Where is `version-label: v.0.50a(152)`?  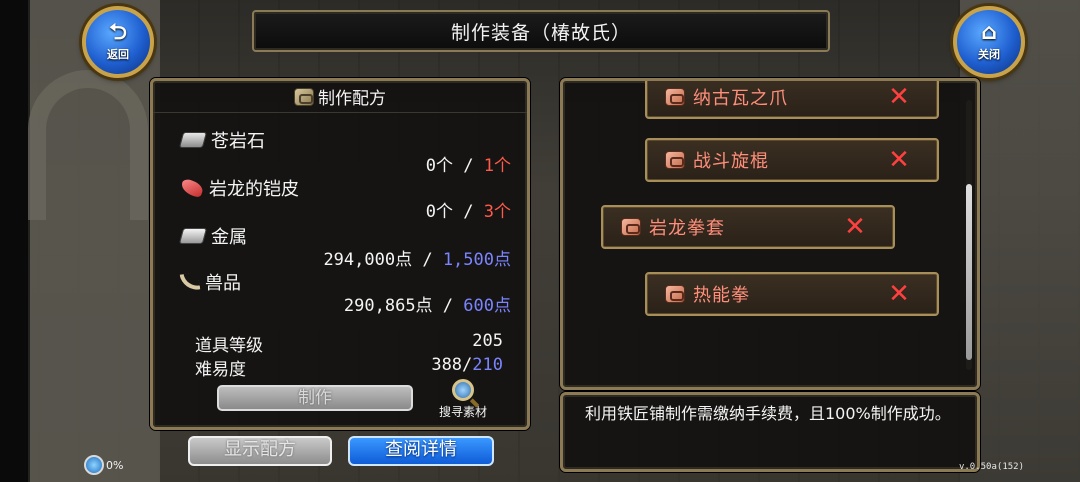 version-label: v.0.50a(152) is located at coordinates (991, 467).